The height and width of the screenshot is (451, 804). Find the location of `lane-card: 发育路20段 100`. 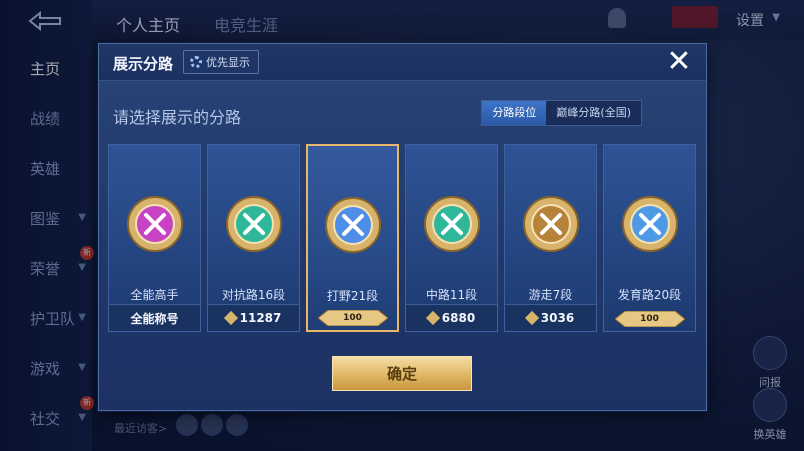

lane-card: 发育路20段 100 is located at coordinates (649, 238).